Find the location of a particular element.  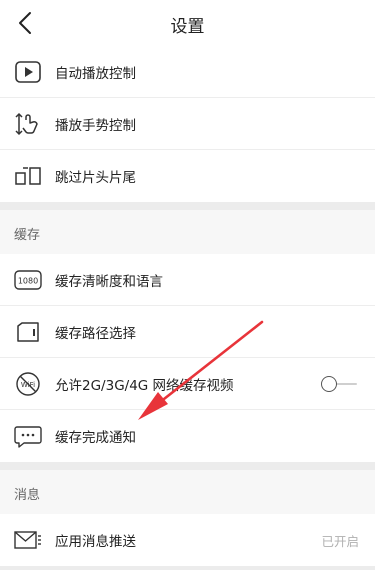

play-box-icon is located at coordinates (28, 72).